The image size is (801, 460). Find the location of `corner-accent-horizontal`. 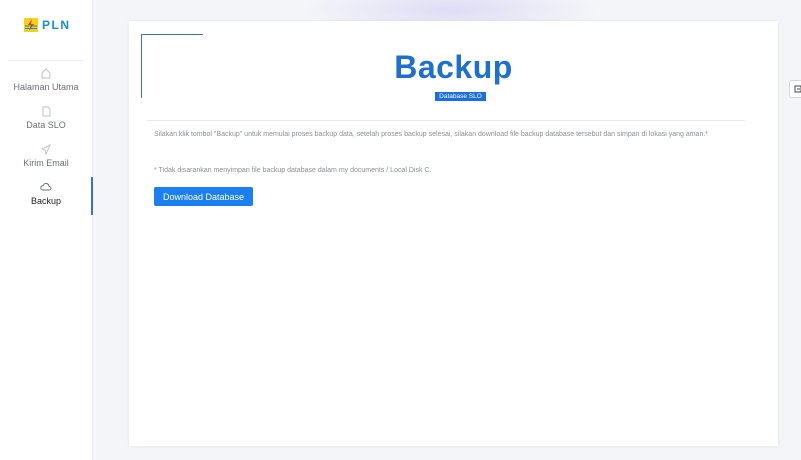

corner-accent-horizontal is located at coordinates (172, 34).